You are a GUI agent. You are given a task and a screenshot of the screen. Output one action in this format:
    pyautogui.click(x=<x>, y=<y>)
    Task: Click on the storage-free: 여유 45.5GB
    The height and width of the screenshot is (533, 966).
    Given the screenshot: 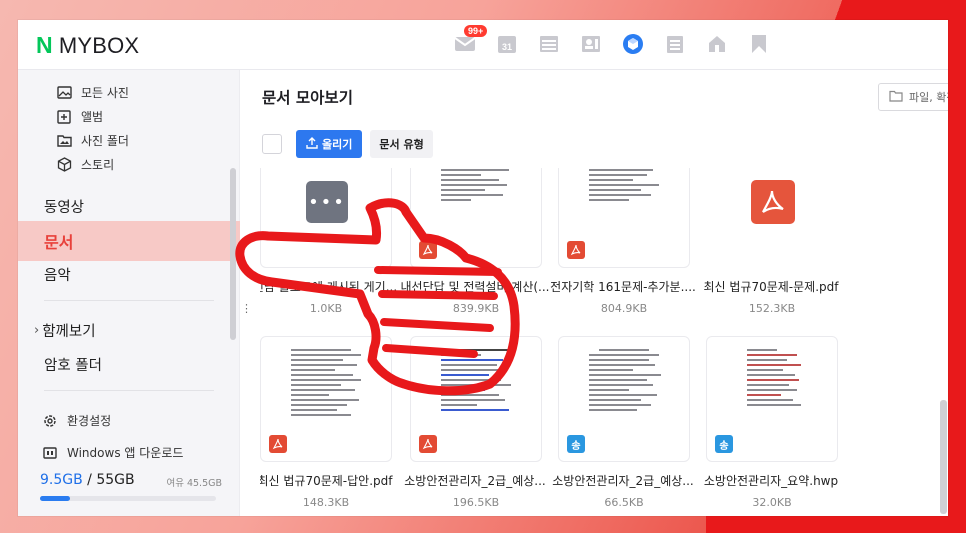 What is the action you would take?
    pyautogui.click(x=194, y=483)
    